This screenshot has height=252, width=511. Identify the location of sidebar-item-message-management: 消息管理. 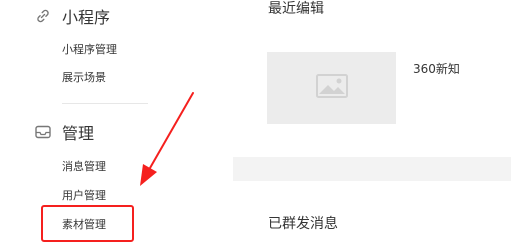
(84, 166).